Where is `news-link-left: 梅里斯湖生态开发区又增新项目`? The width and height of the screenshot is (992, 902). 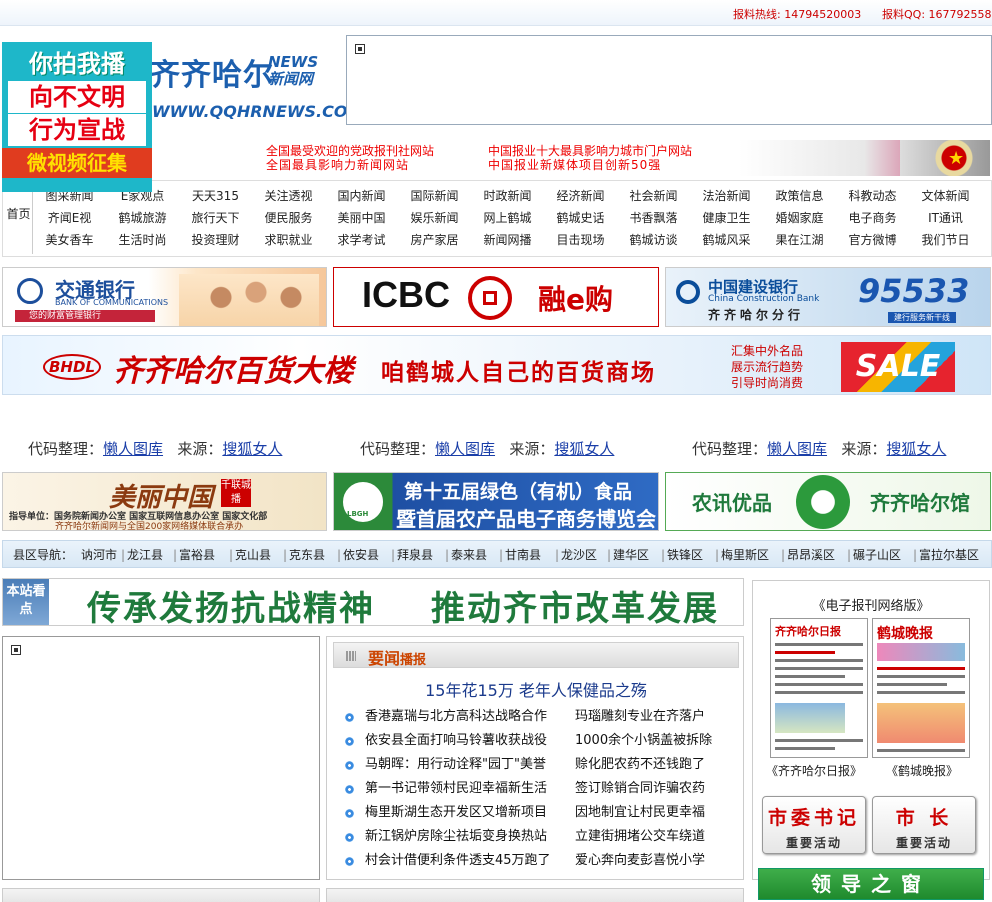 news-link-left: 梅里斯湖生态开发区又增新项目 is located at coordinates (456, 813).